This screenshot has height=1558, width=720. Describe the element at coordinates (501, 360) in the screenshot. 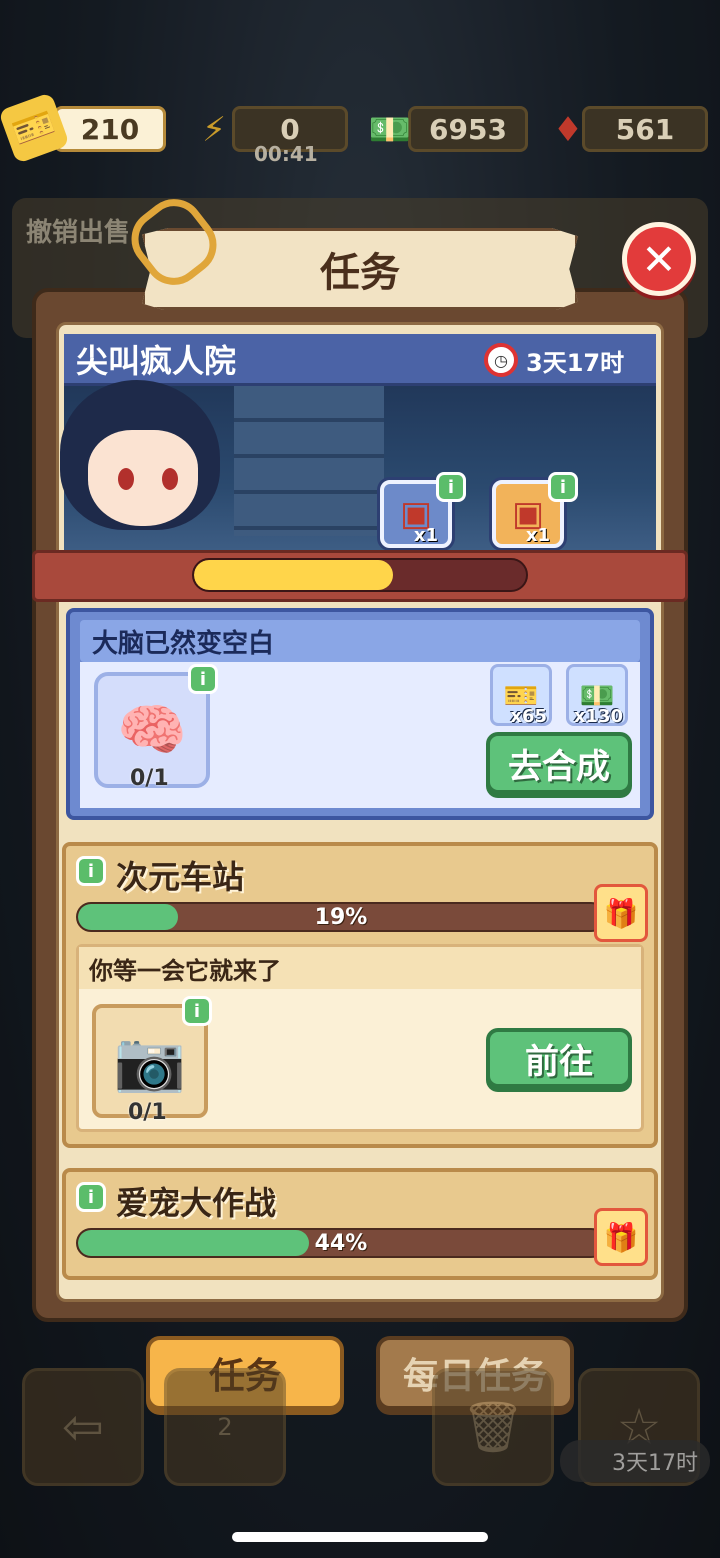

I see `clock-icon: ◷` at that location.